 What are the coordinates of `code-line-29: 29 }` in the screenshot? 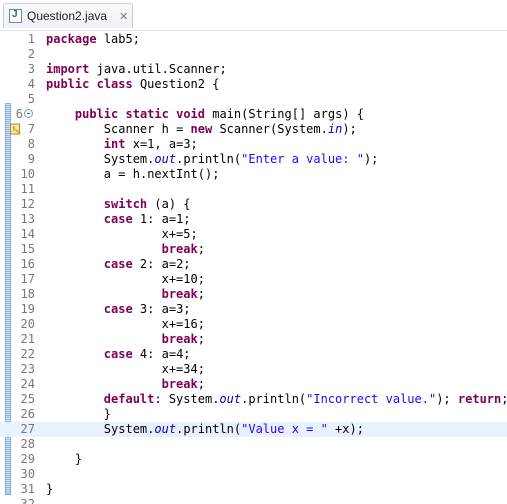 It's located at (253, 459).